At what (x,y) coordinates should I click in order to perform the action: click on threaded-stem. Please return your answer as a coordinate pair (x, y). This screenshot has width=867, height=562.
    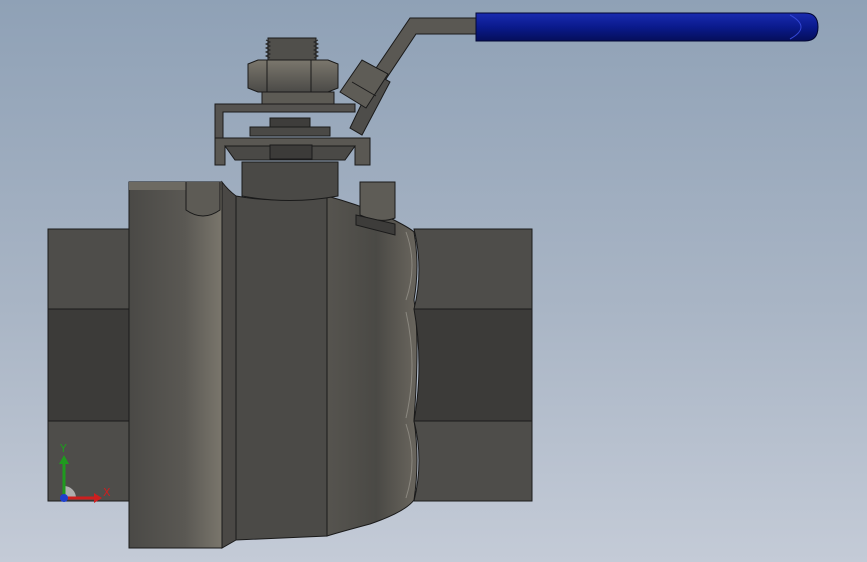
    Looking at the image, I should click on (292, 49).